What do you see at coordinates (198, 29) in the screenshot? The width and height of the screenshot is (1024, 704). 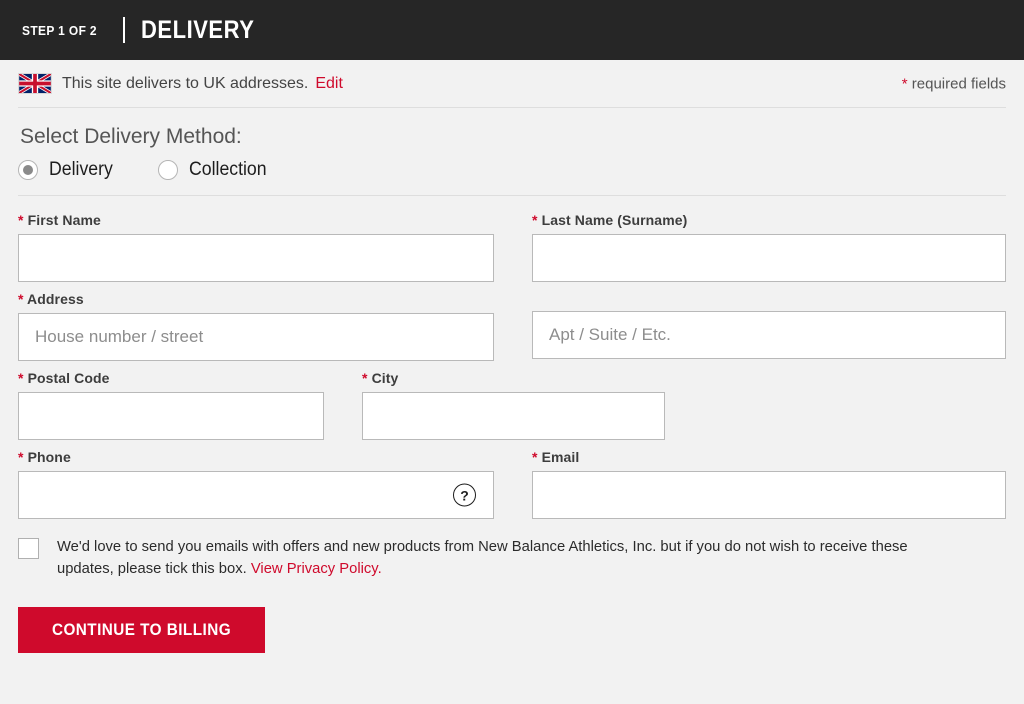 I see `page-title: DELIVERY` at bounding box center [198, 29].